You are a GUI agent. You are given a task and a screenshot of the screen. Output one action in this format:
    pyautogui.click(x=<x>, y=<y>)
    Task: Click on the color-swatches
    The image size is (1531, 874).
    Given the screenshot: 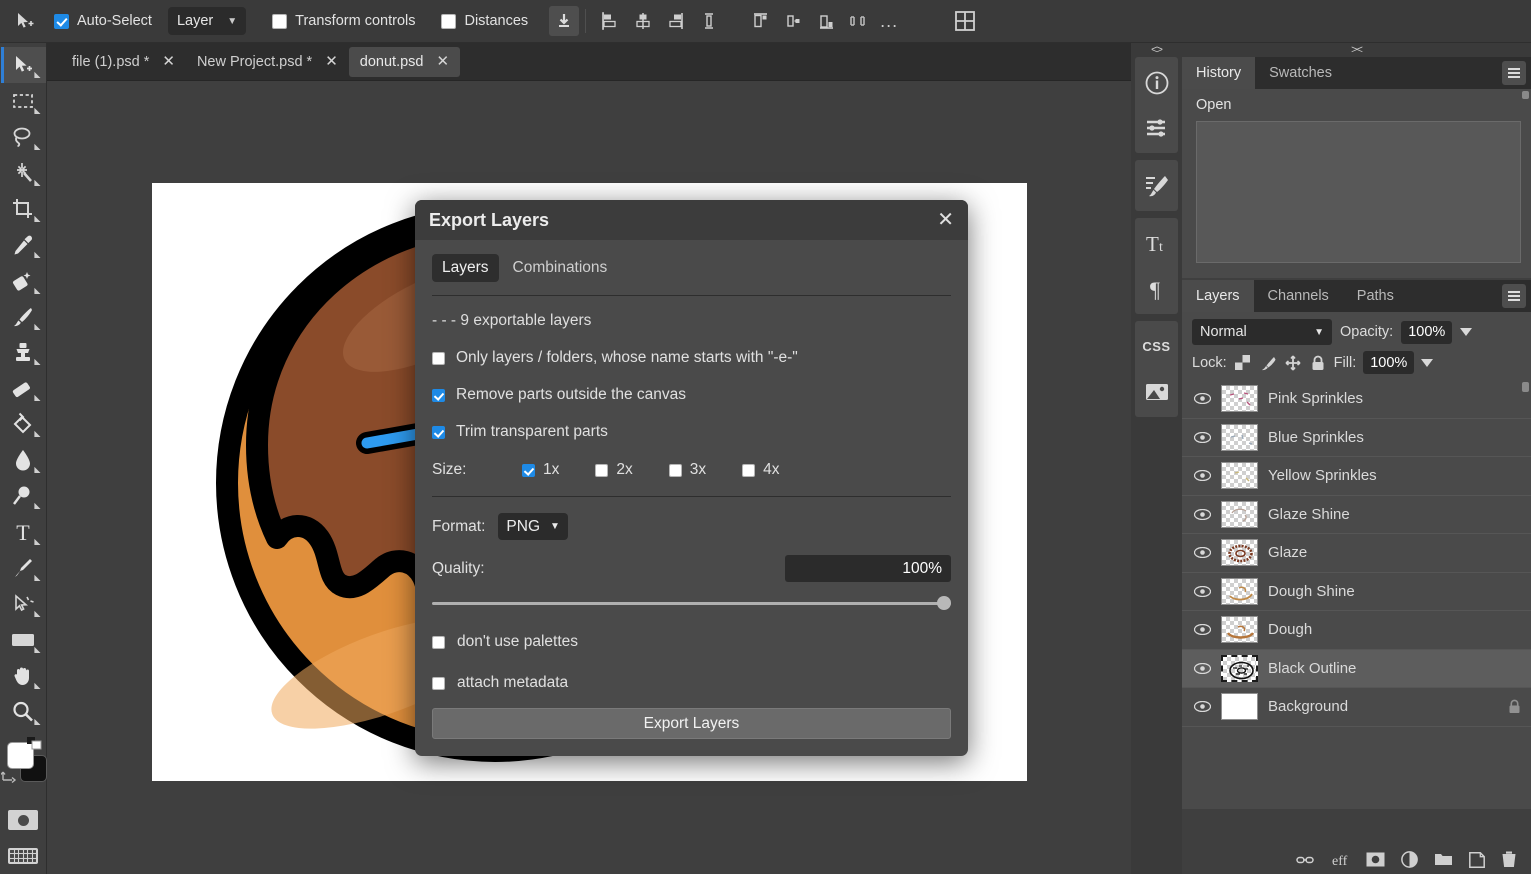 What is the action you would take?
    pyautogui.click(x=23, y=766)
    